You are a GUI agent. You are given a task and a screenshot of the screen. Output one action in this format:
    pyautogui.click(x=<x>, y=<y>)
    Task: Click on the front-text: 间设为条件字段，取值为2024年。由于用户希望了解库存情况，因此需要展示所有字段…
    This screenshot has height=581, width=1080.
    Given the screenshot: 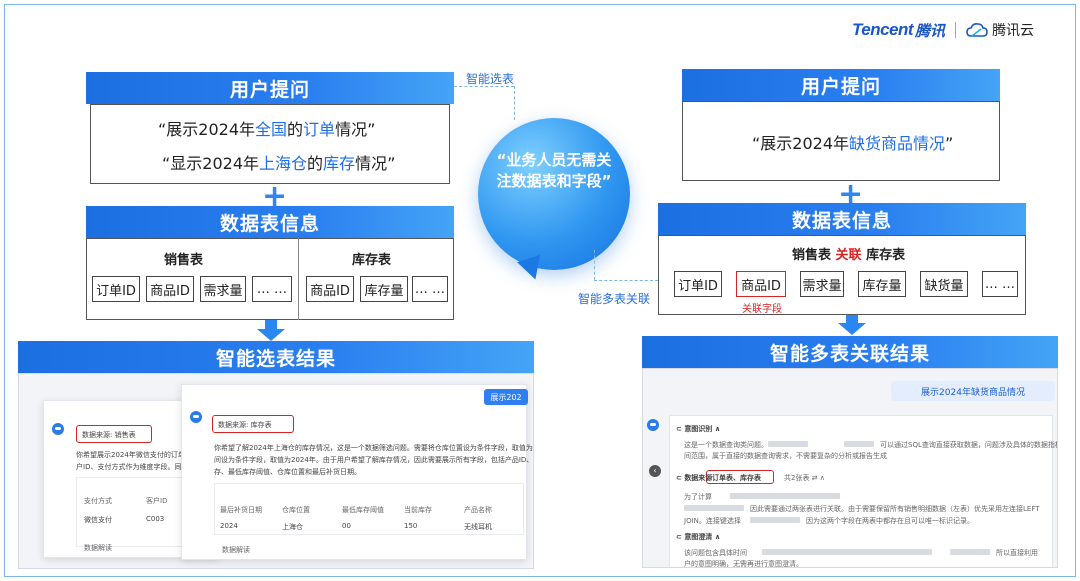 What is the action you would take?
    pyautogui.click(x=374, y=460)
    